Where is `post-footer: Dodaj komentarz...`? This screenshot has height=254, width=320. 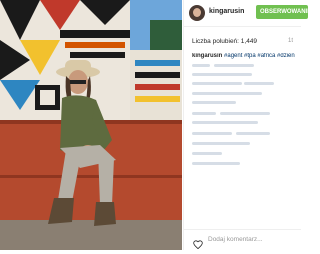
post-footer: Dodaj komentarz... is located at coordinates (242, 240).